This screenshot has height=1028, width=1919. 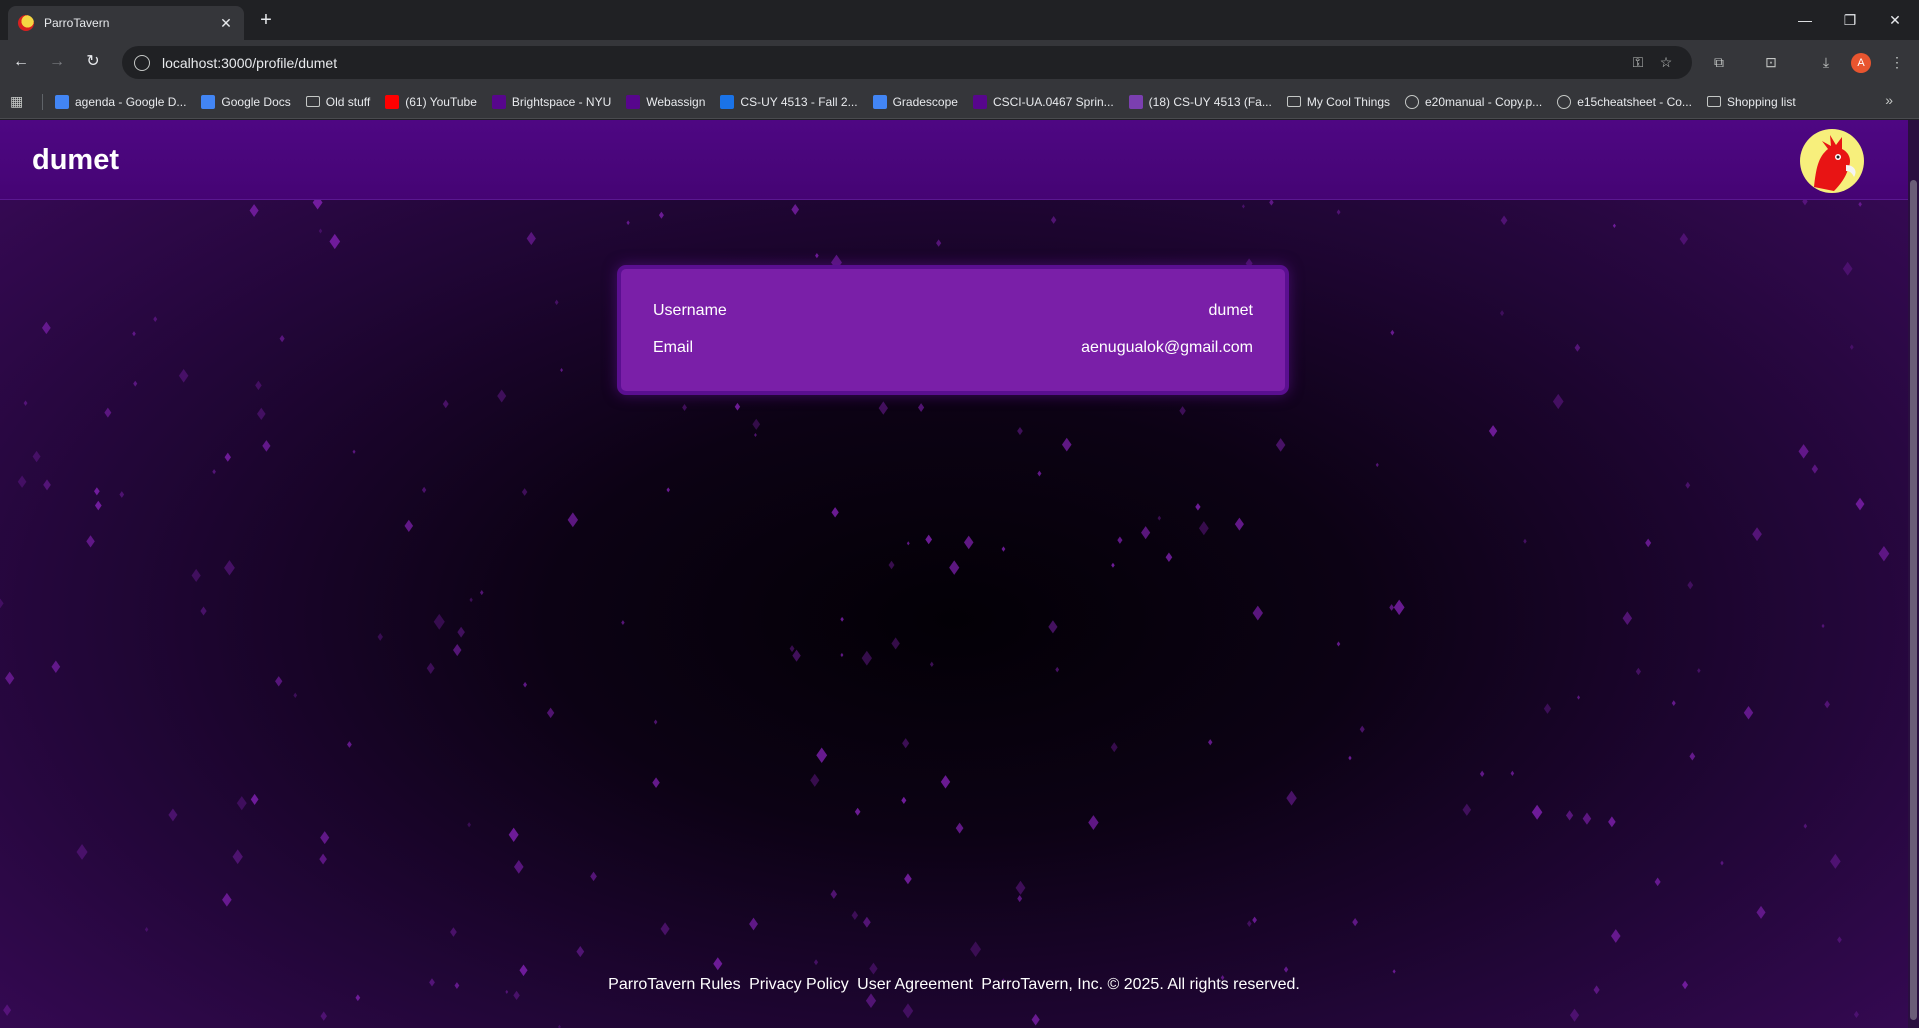 I want to click on apps-grid-icon: ▦, so click(x=20, y=101).